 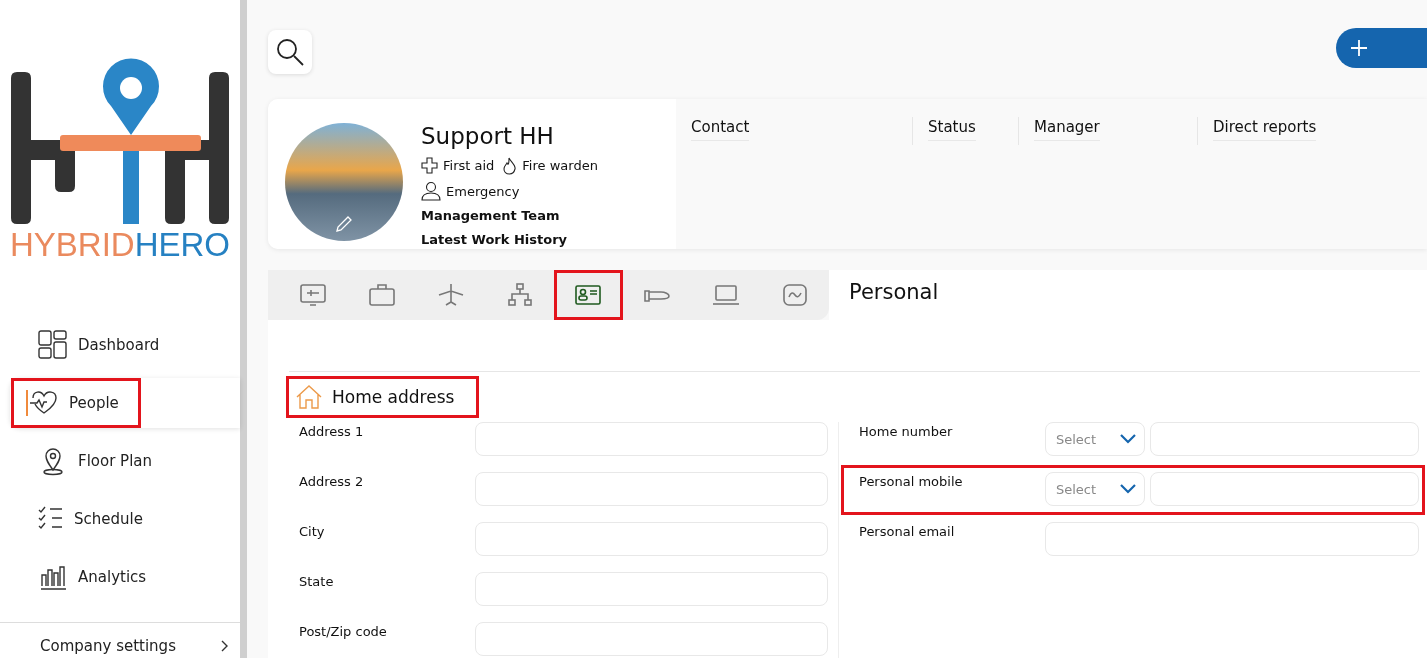 I want to click on nav-item: Schedule, so click(x=120, y=519).